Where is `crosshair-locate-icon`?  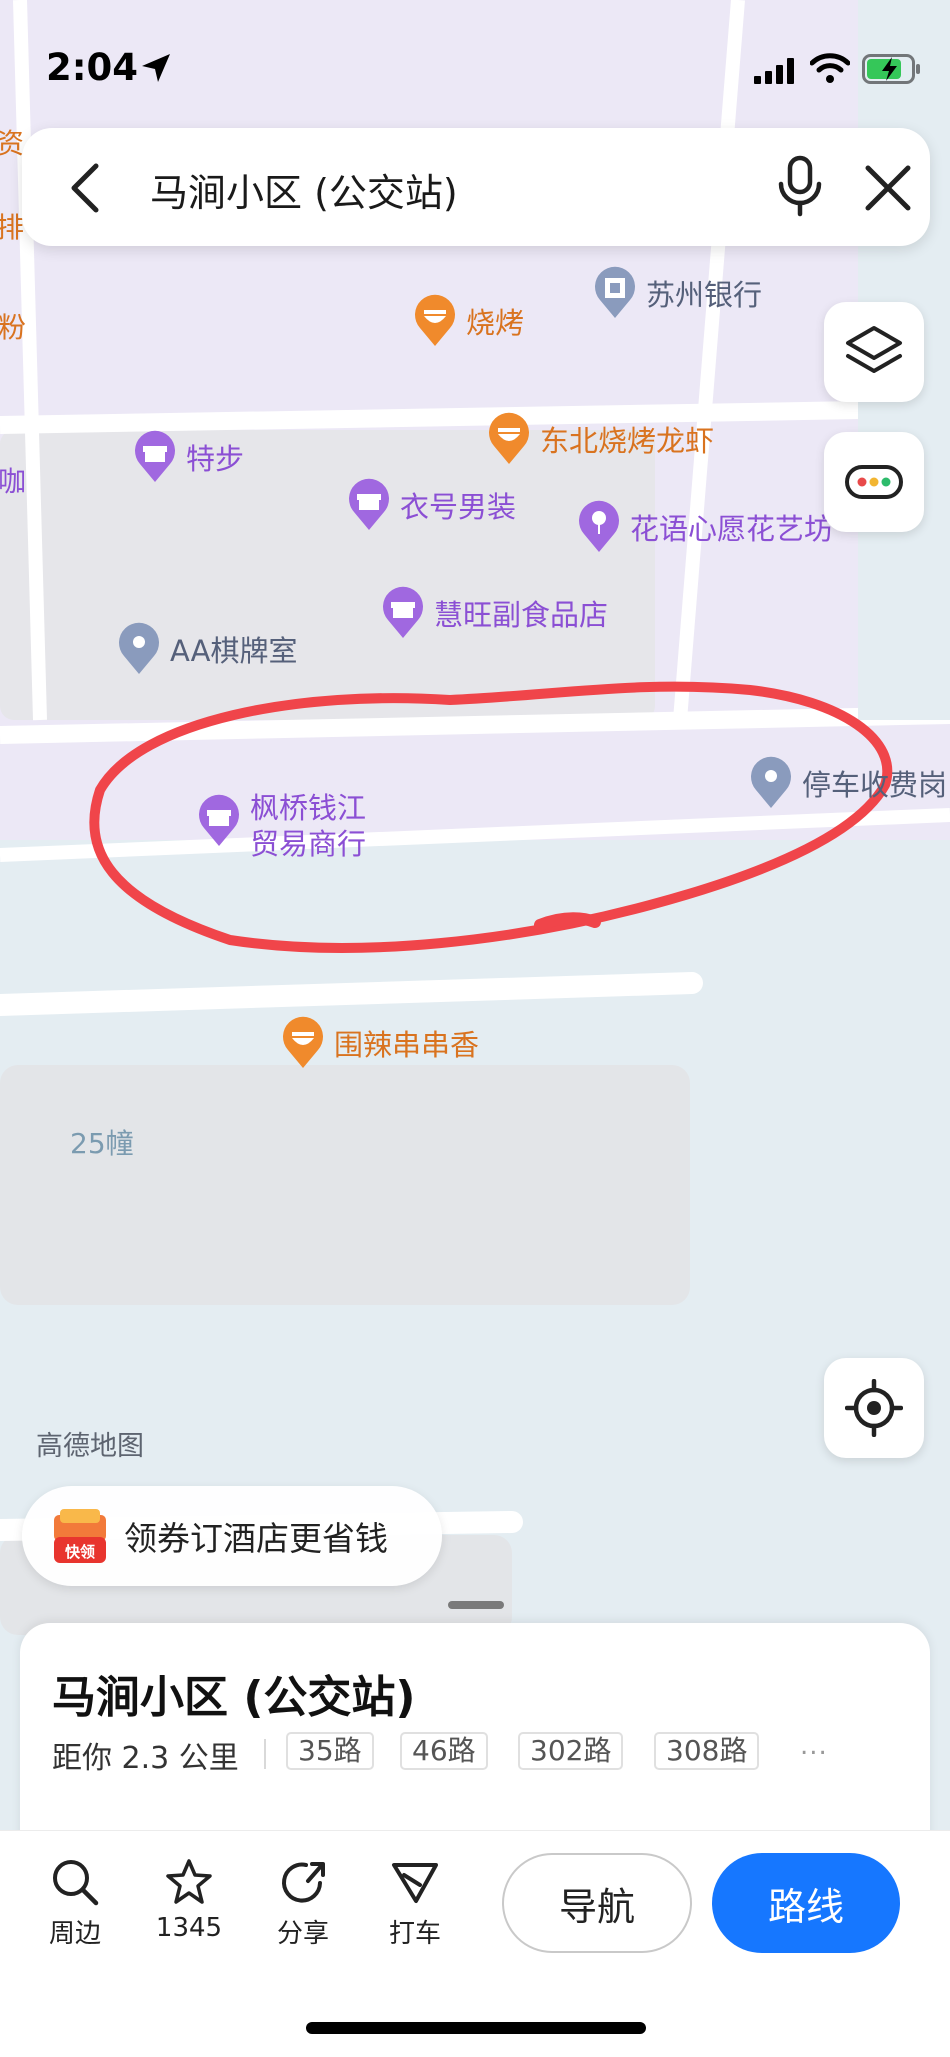
crosshair-locate-icon is located at coordinates (874, 1408).